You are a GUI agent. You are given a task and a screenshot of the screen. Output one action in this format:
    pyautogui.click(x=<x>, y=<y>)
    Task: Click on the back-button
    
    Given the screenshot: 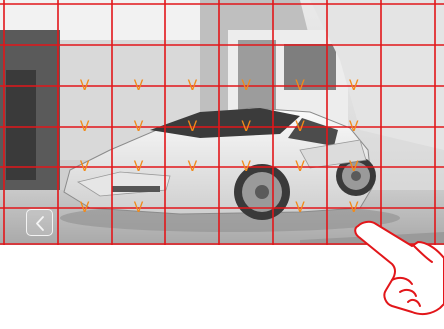 What is the action you would take?
    pyautogui.click(x=39, y=222)
    